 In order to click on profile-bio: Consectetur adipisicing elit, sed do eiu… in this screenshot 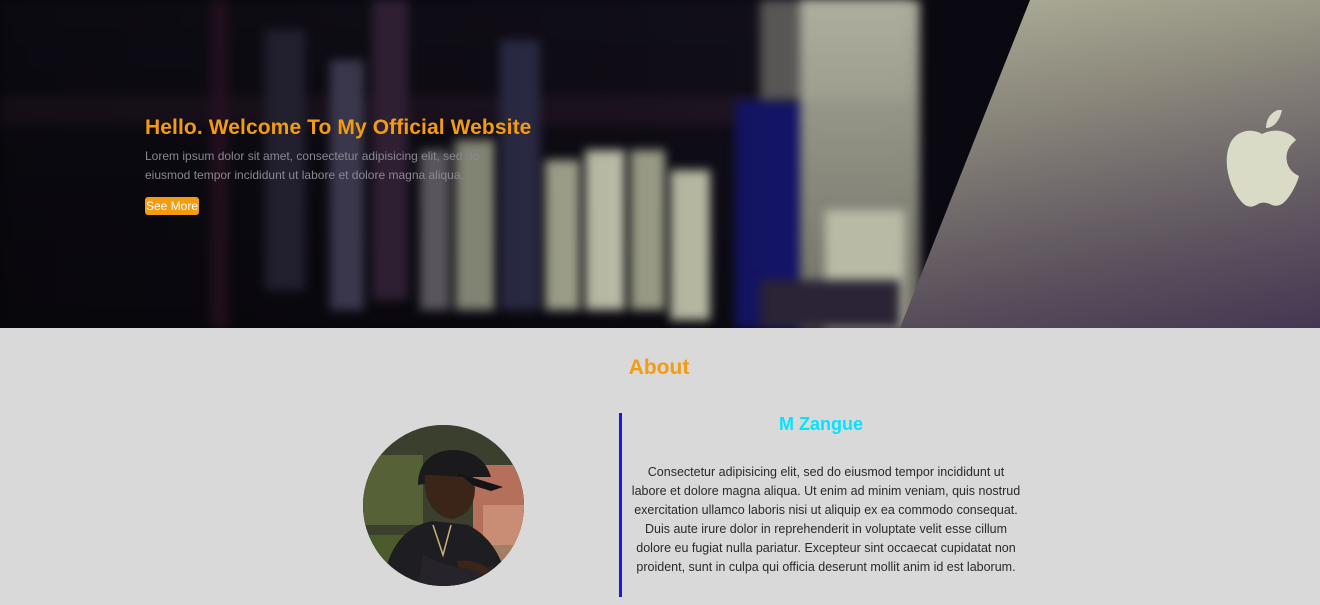, I will do `click(826, 519)`.